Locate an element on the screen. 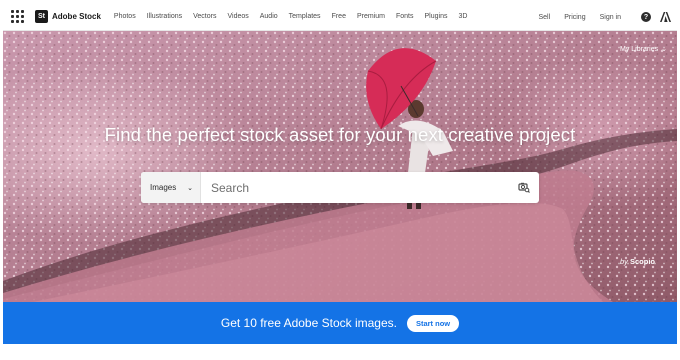  nav-link-fonts: Fonts is located at coordinates (405, 16).